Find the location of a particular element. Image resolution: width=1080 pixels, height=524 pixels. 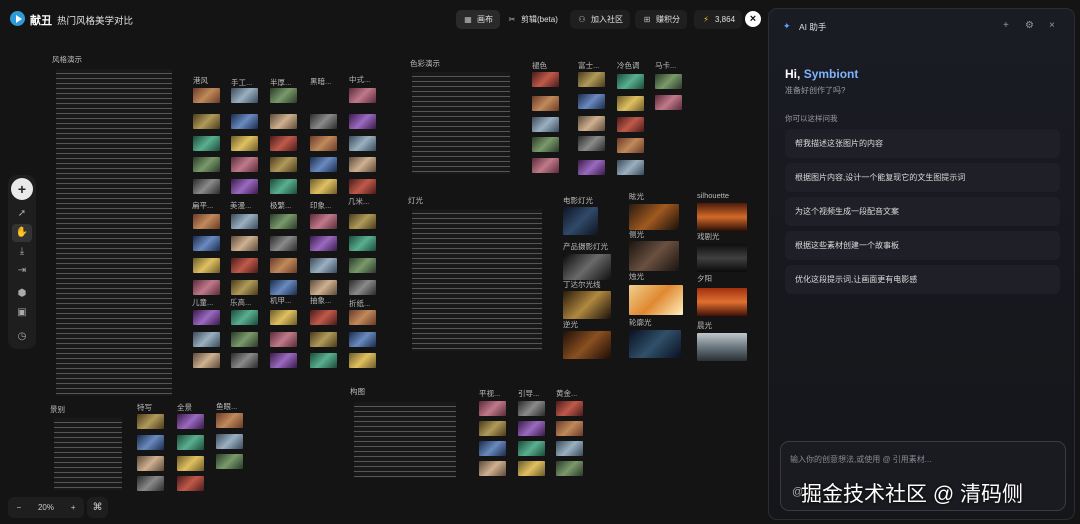

close-icon: × is located at coordinates (1052, 25).